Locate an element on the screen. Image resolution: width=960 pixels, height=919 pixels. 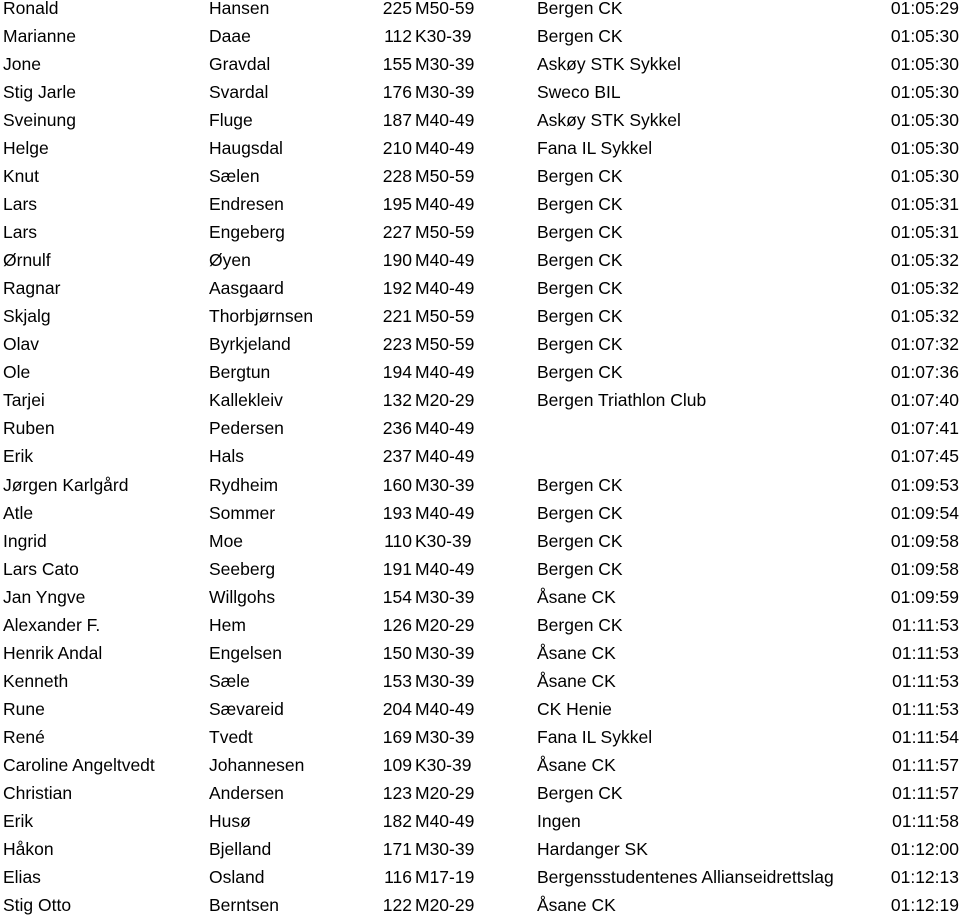
last-name-cell: Haugsdal is located at coordinates (246, 148).